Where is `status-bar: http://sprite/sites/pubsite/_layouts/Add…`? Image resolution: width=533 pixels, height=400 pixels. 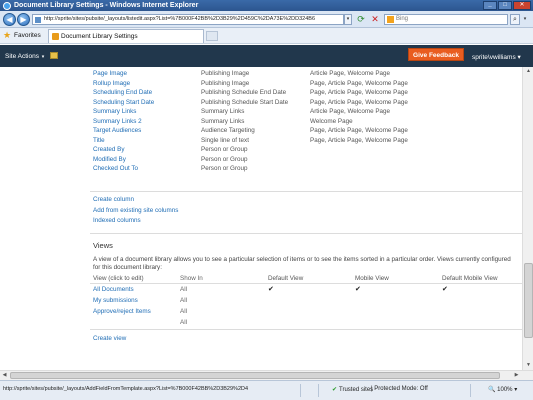
status-bar: http://sprite/sites/pubsite/_layouts/Add… is located at coordinates (266, 390).